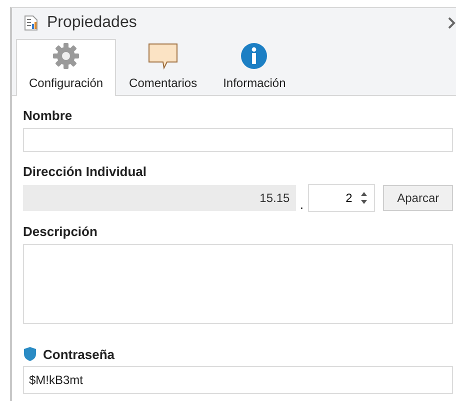 This screenshot has width=456, height=401. What do you see at coordinates (364, 198) in the screenshot?
I see `spinner-arrows-icon` at bounding box center [364, 198].